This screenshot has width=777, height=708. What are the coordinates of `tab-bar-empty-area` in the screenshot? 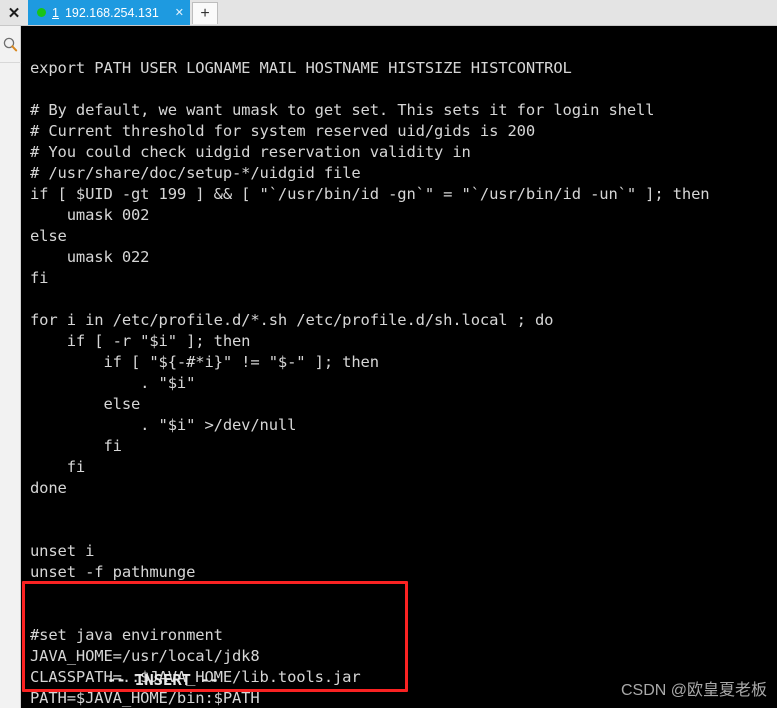 It's located at (497, 12).